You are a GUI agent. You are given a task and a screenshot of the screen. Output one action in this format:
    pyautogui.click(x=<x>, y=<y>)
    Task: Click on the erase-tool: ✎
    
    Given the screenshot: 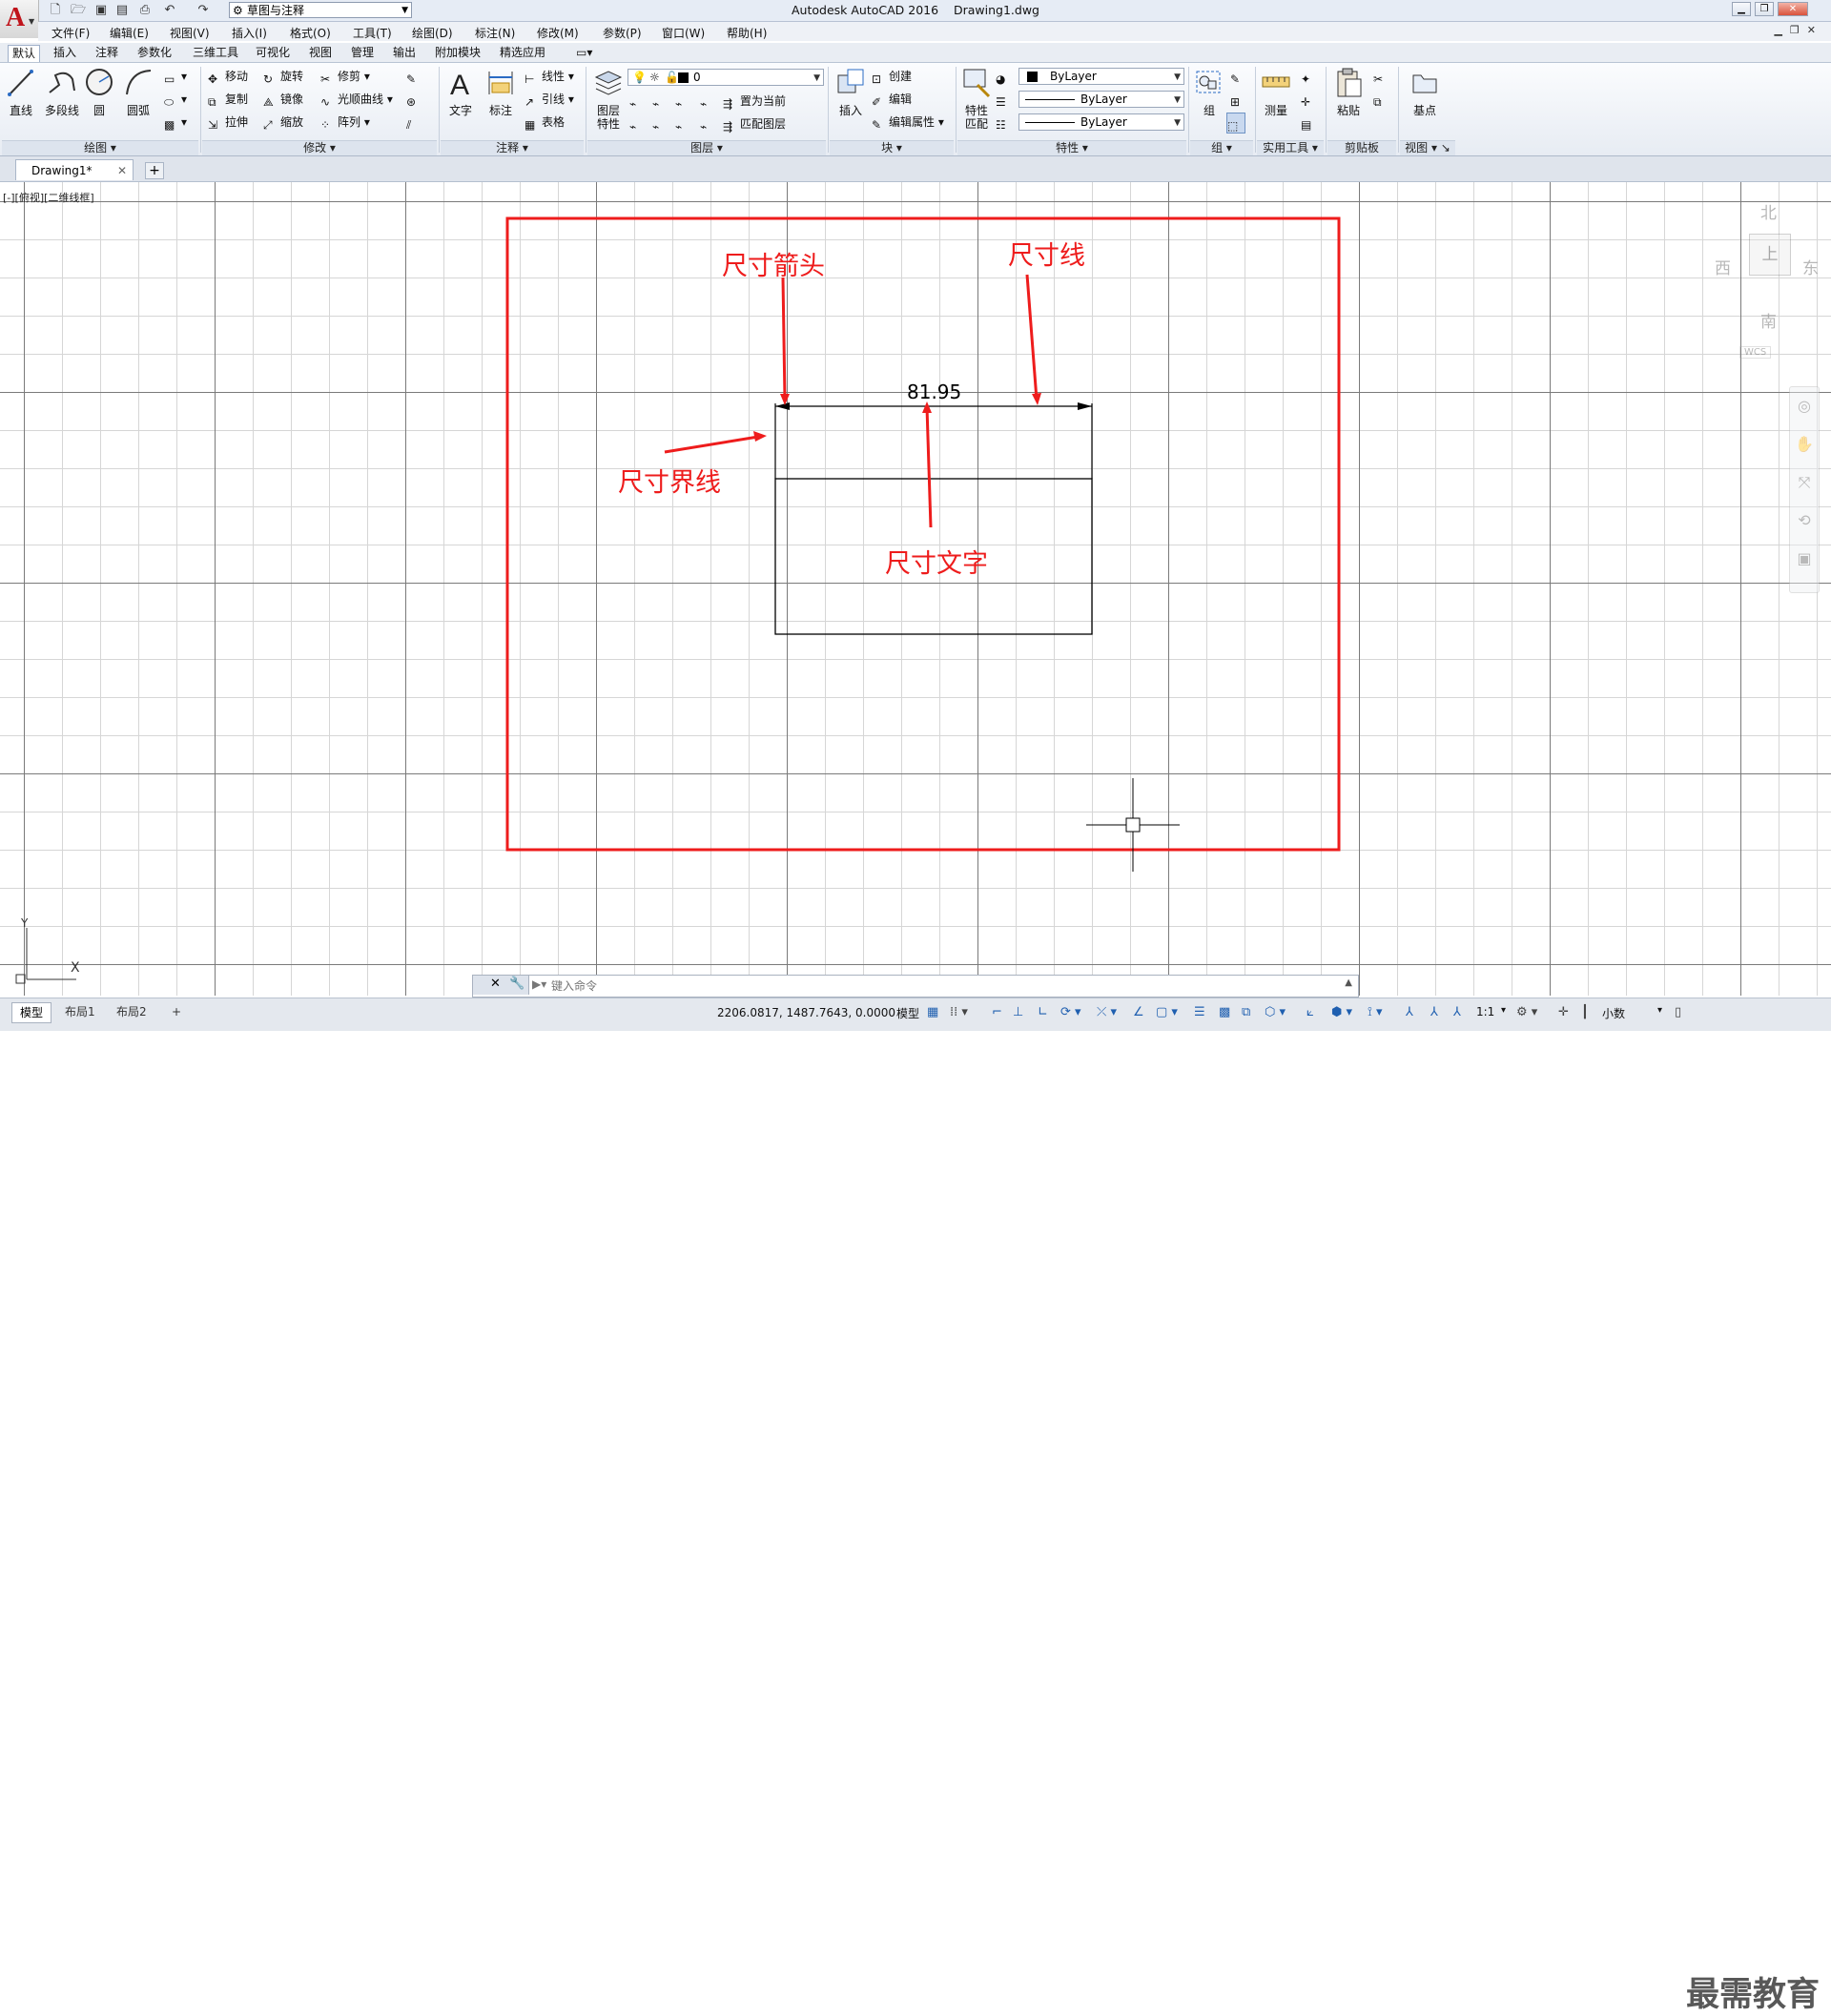 What is the action you would take?
    pyautogui.click(x=415, y=76)
    